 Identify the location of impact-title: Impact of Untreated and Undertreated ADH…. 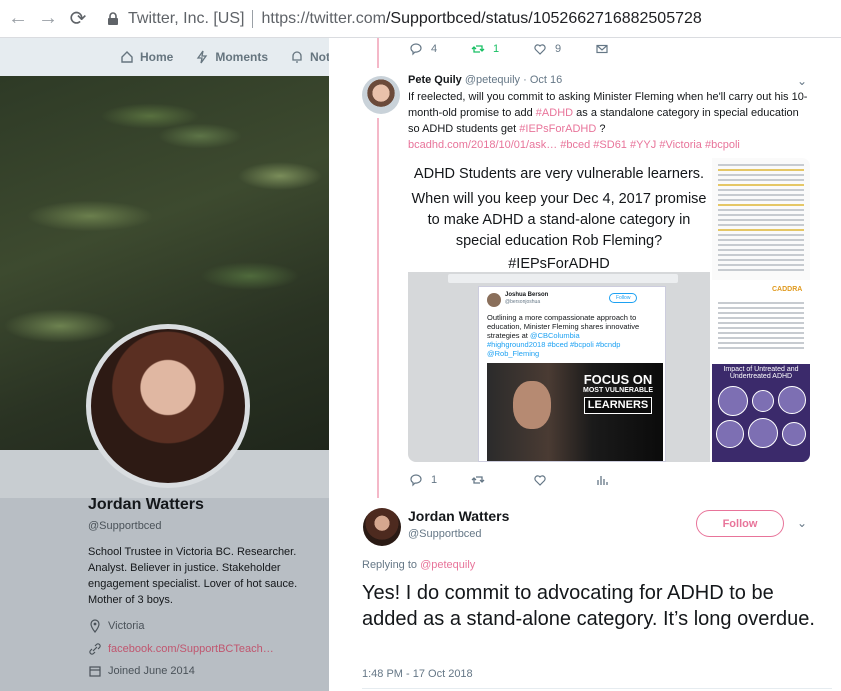
(761, 373).